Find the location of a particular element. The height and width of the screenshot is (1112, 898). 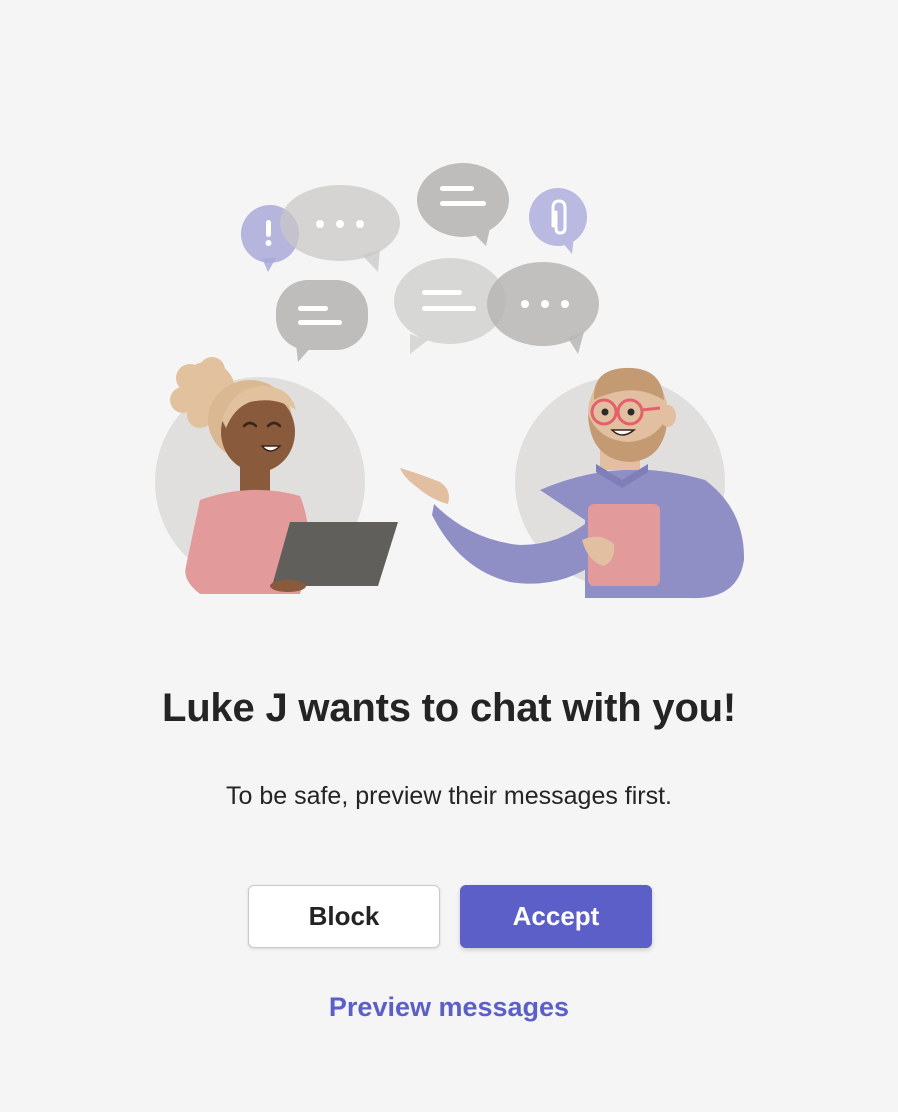

accept-button: Accept is located at coordinates (556, 916).